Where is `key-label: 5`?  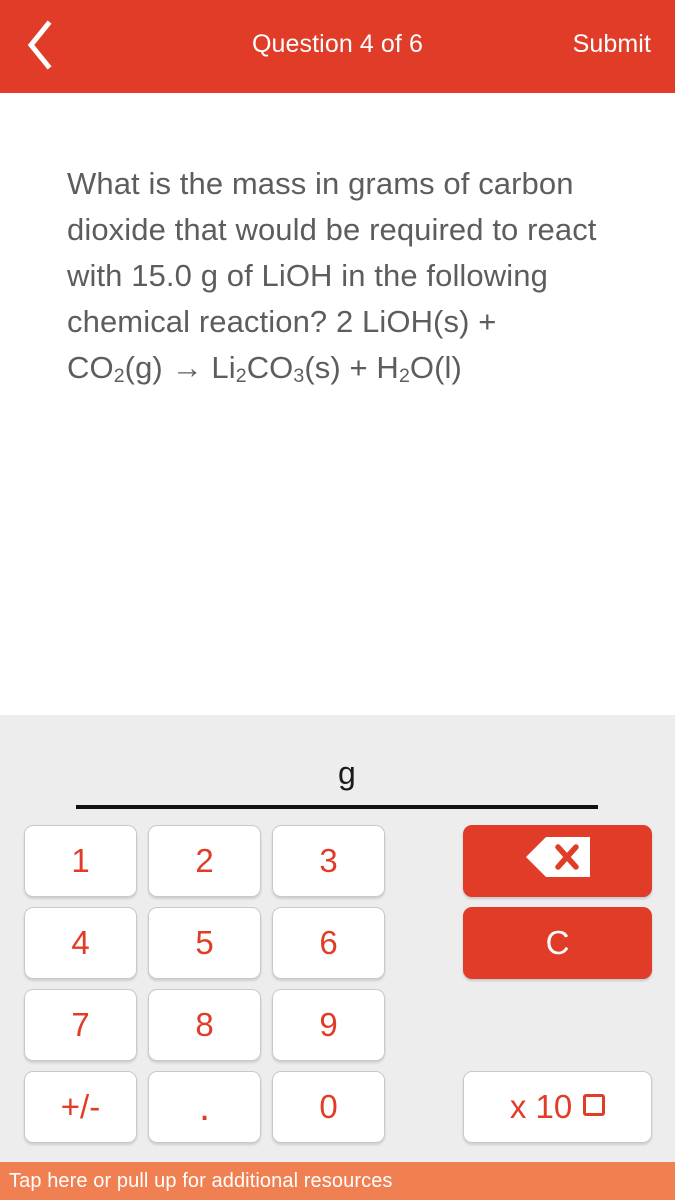 key-label: 5 is located at coordinates (204, 942).